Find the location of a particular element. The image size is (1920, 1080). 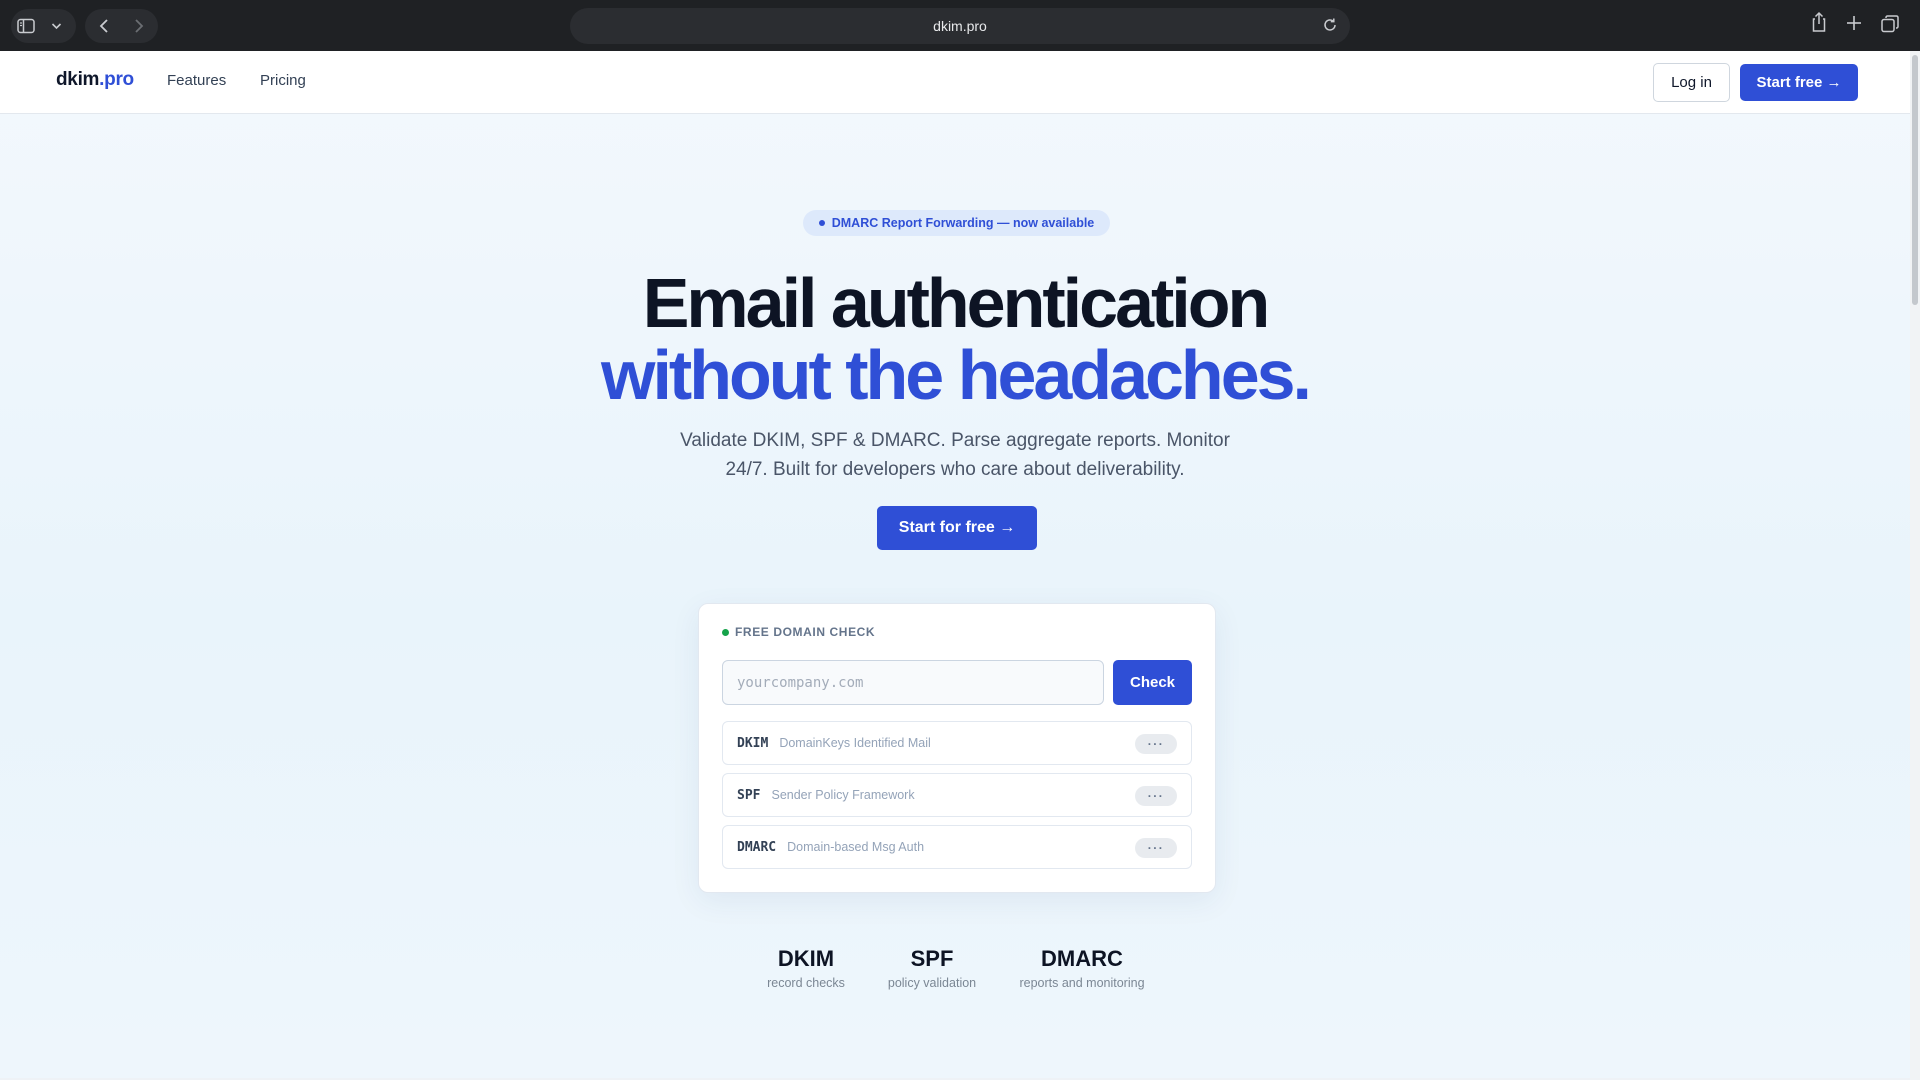

stat-dkim: DKIM record checks is located at coordinates (806, 968).